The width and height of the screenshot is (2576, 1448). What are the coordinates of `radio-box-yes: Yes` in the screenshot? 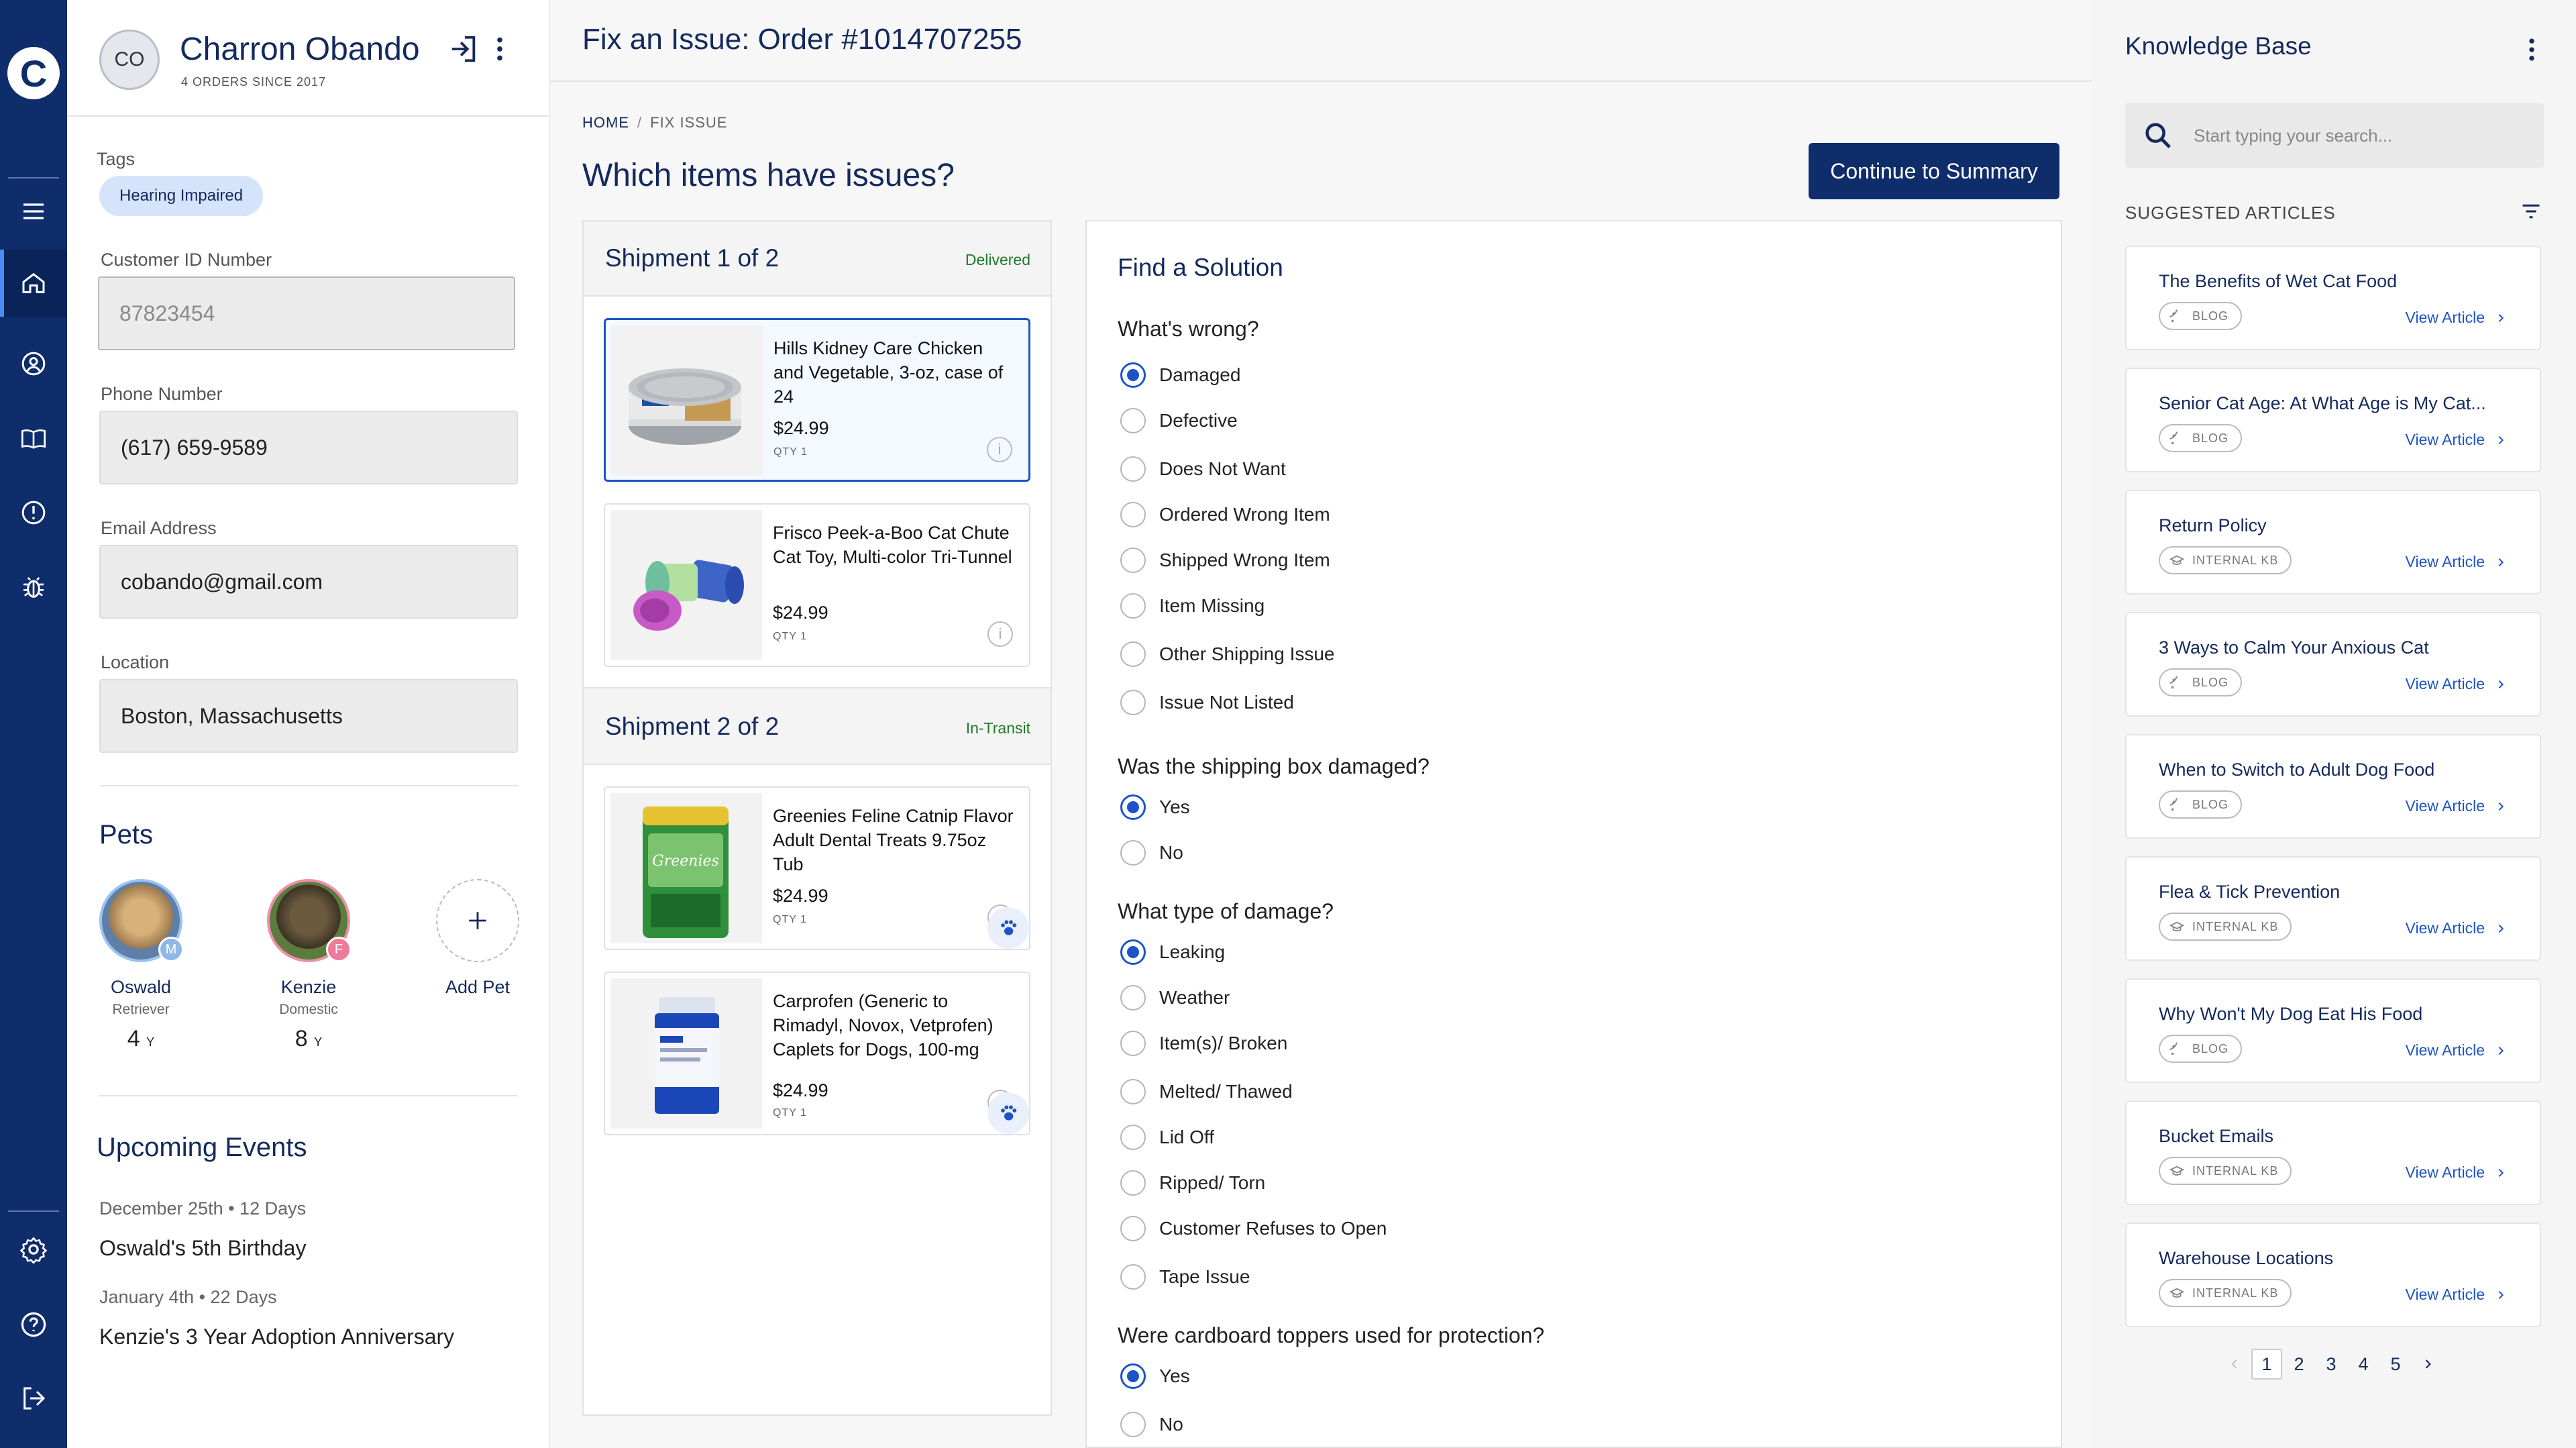 It's located at (1155, 807).